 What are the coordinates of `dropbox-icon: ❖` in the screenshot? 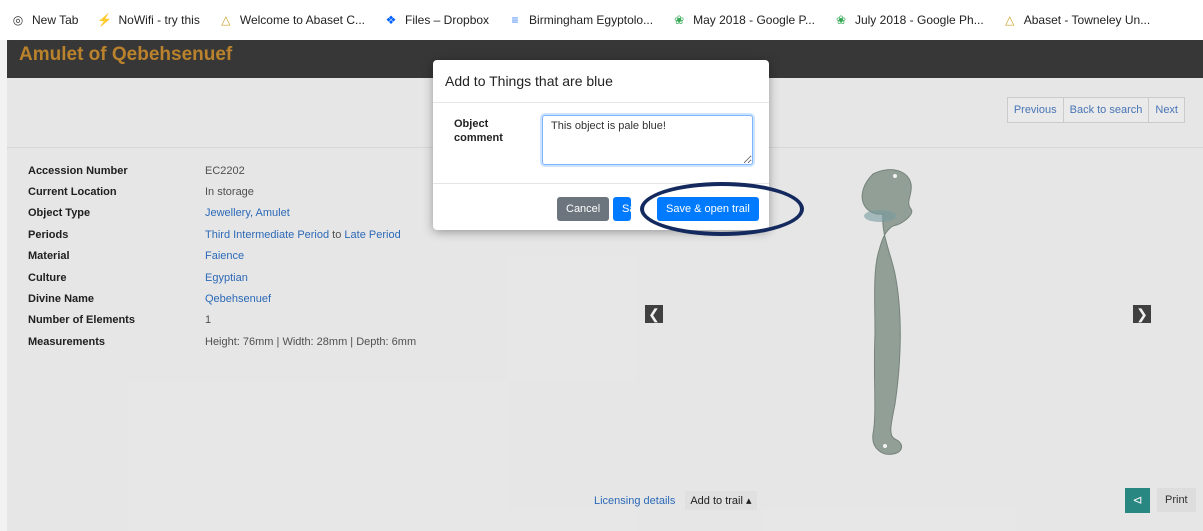 It's located at (391, 20).